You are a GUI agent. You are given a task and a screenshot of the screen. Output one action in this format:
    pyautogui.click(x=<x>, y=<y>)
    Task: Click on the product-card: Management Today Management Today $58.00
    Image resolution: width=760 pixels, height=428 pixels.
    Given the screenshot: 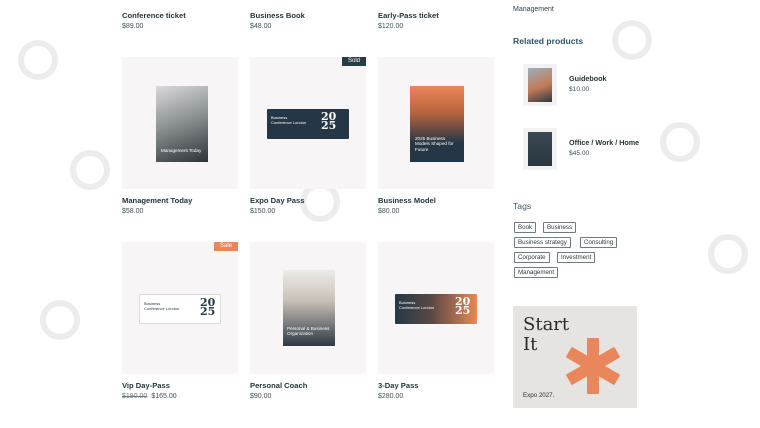 What is the action you would take?
    pyautogui.click(x=180, y=137)
    